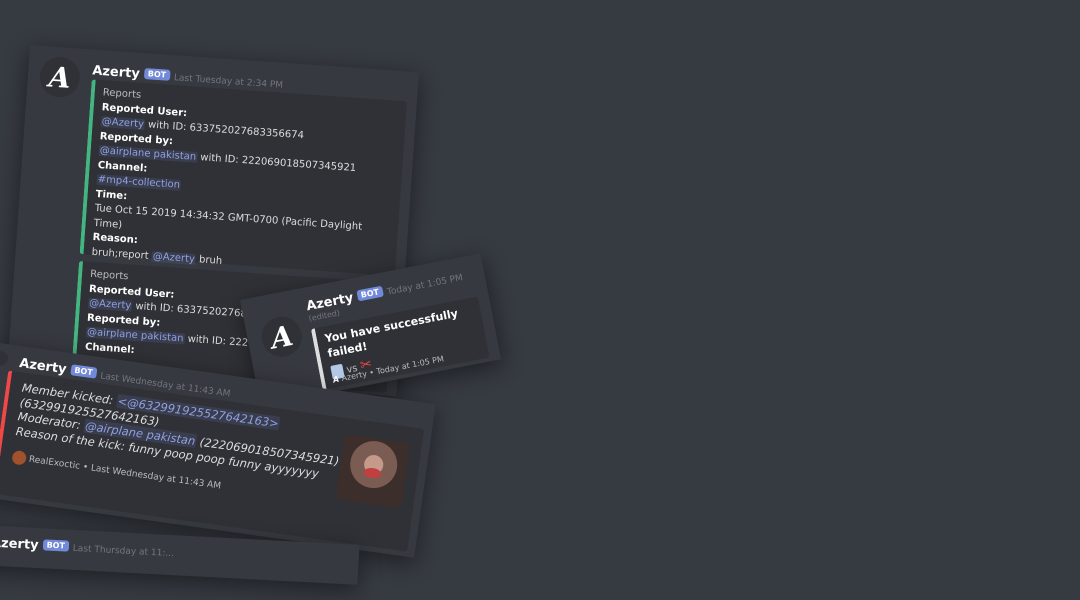  I want to click on bot-username: Azerty, so click(19, 544).